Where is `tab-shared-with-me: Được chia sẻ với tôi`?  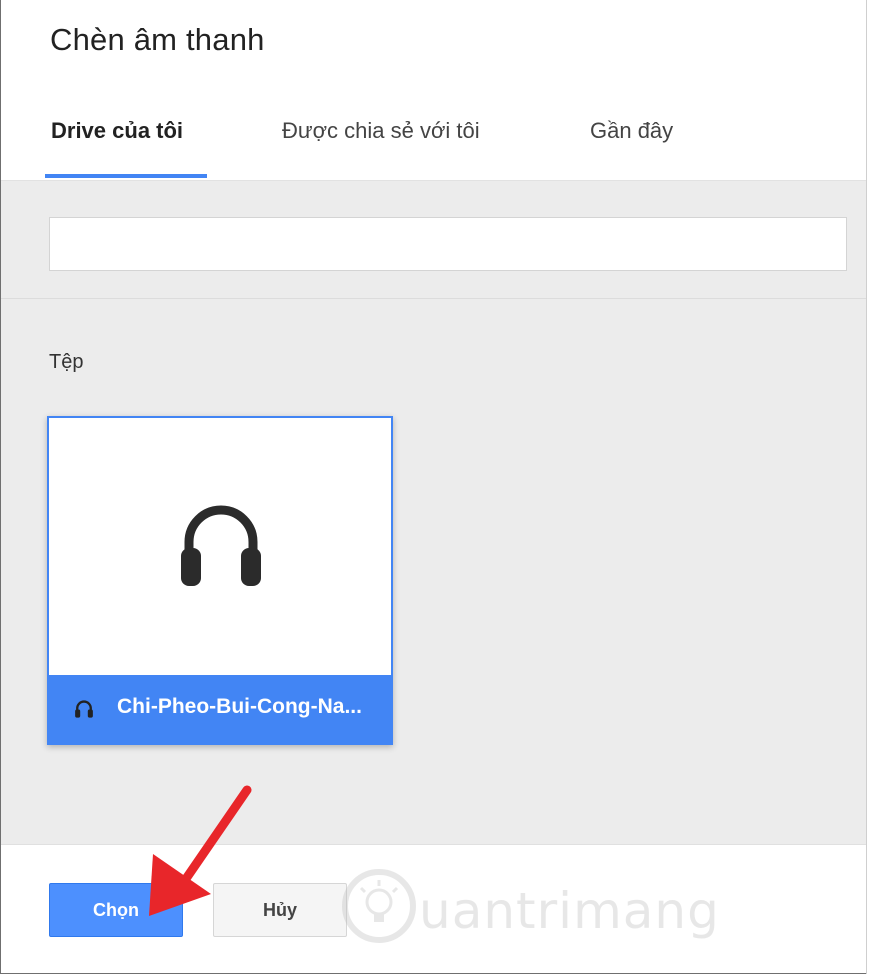
tab-shared-with-me: Được chia sẻ với tôi is located at coordinates (381, 131).